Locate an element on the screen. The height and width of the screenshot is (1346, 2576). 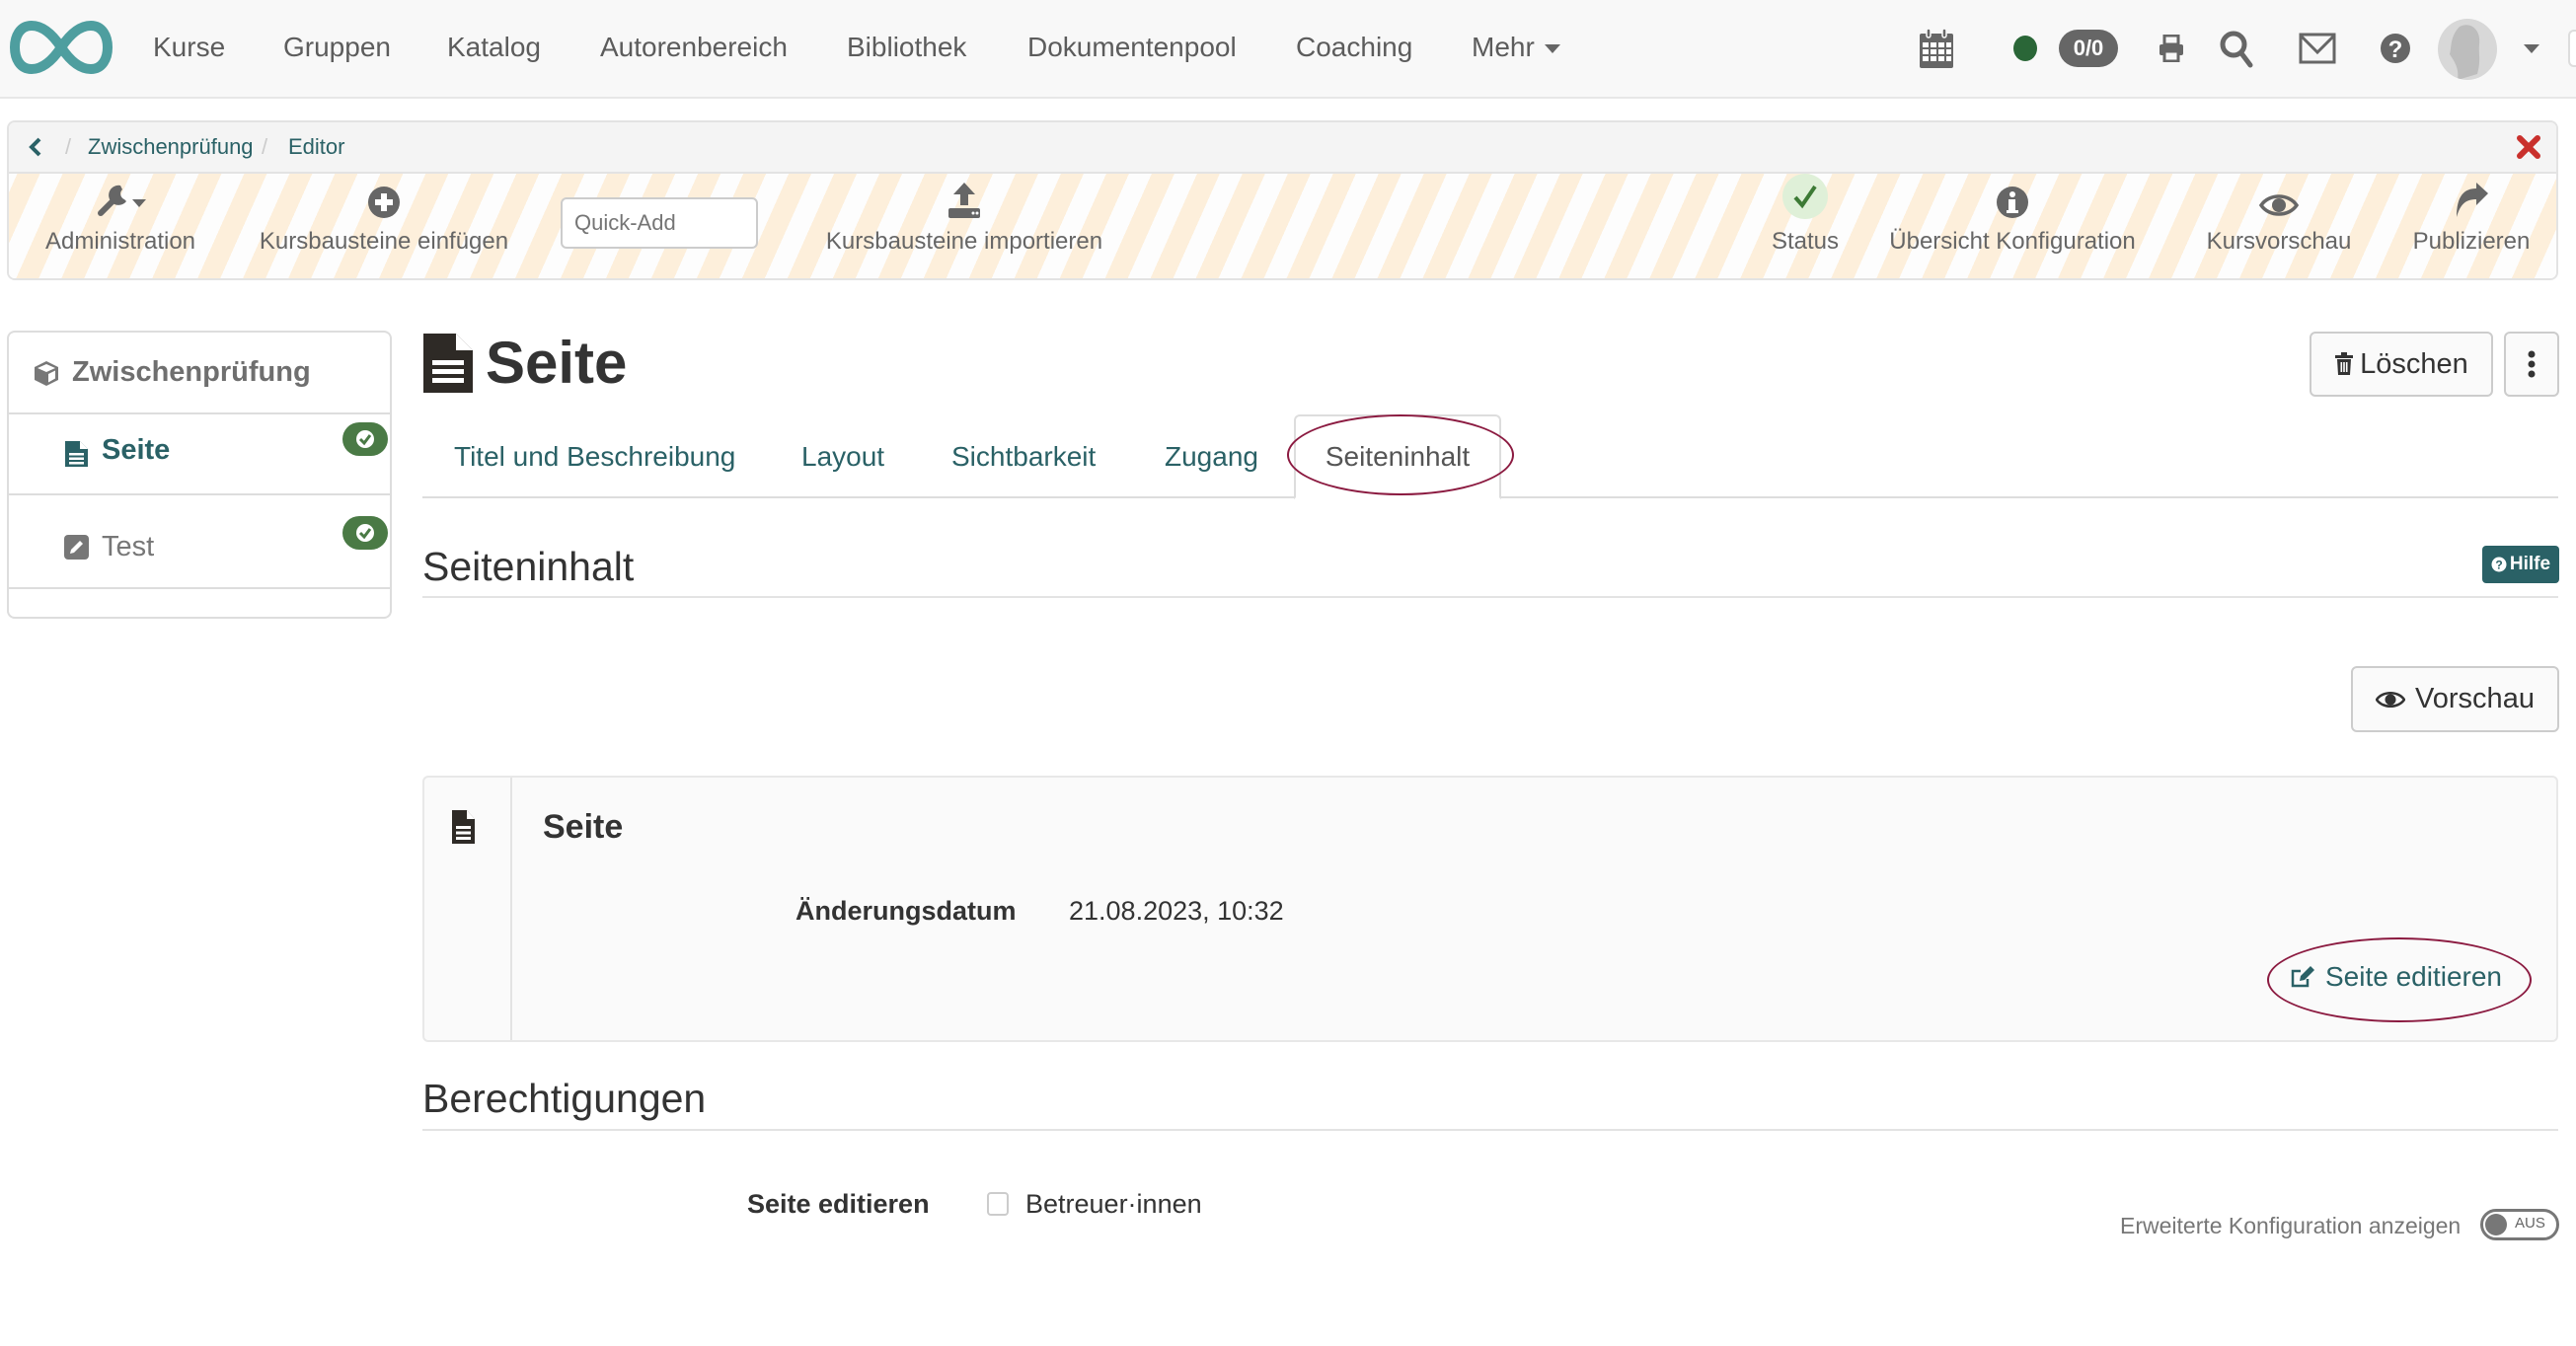
tab-page-content: Seiteninhalt is located at coordinates (1397, 456).